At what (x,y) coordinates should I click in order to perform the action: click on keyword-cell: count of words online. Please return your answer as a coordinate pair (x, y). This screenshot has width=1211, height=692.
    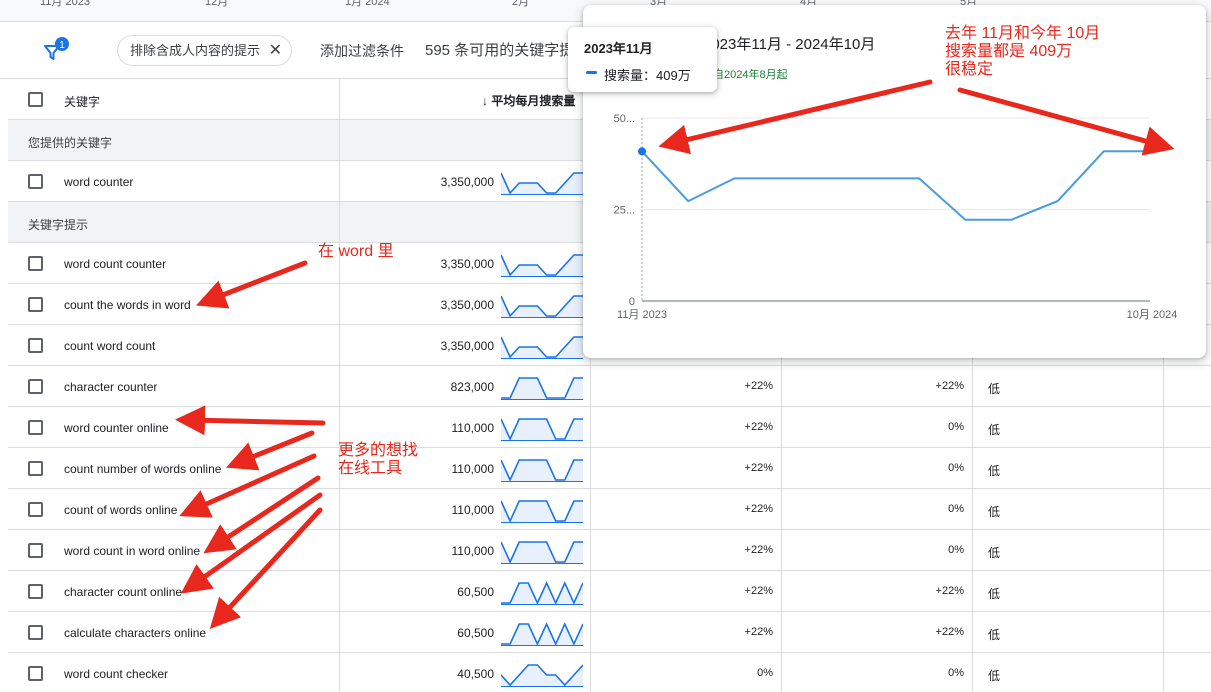
    Looking at the image, I should click on (121, 510).